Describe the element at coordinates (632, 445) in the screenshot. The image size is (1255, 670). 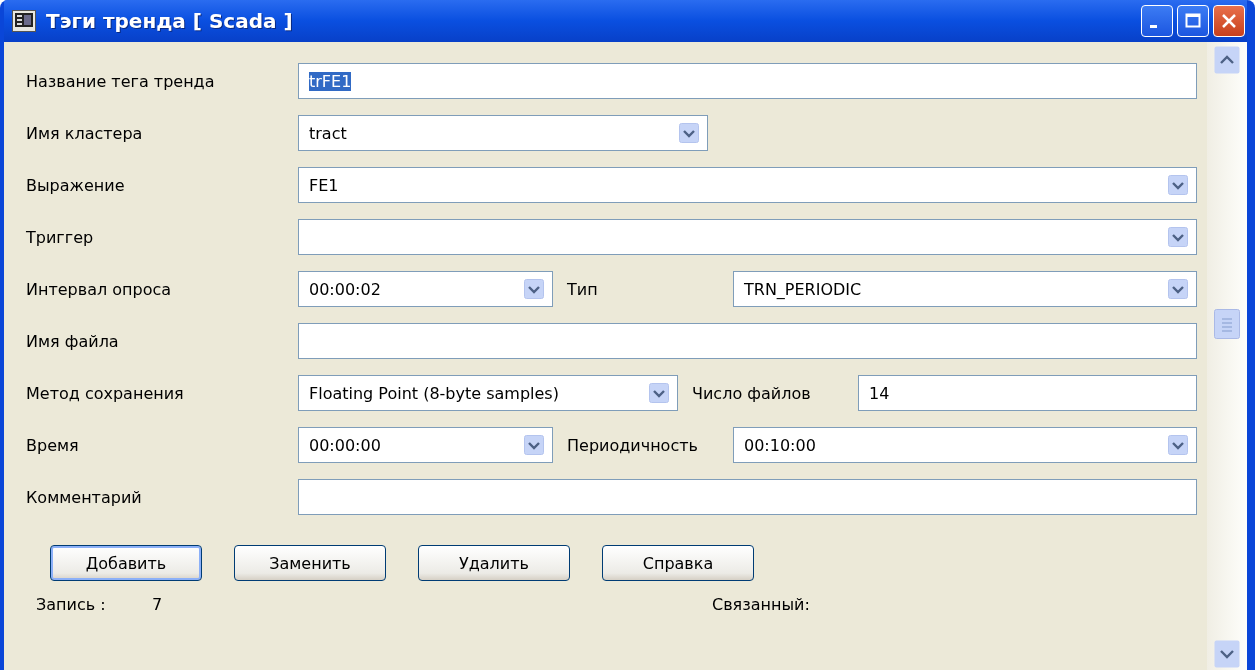
I see `field-label: Периодичность` at that location.